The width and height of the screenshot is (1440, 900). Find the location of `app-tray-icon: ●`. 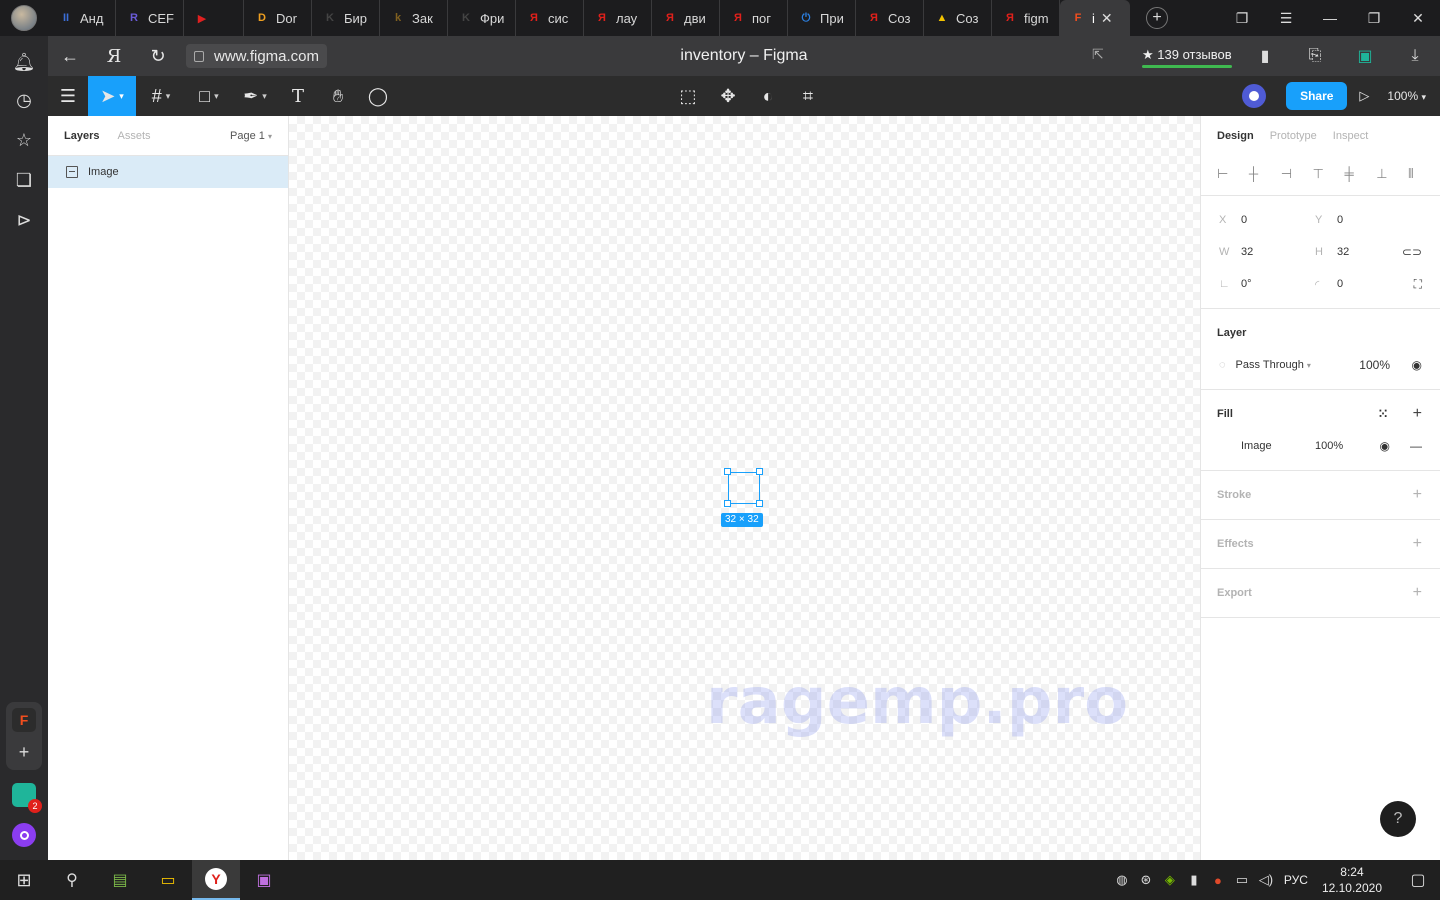

app-tray-icon: ● is located at coordinates (1218, 880).